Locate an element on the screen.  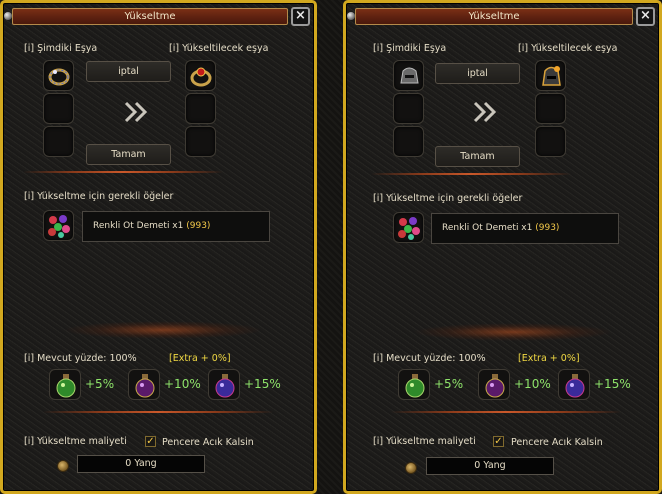
helmet-gold-icon is located at coordinates (551, 76).